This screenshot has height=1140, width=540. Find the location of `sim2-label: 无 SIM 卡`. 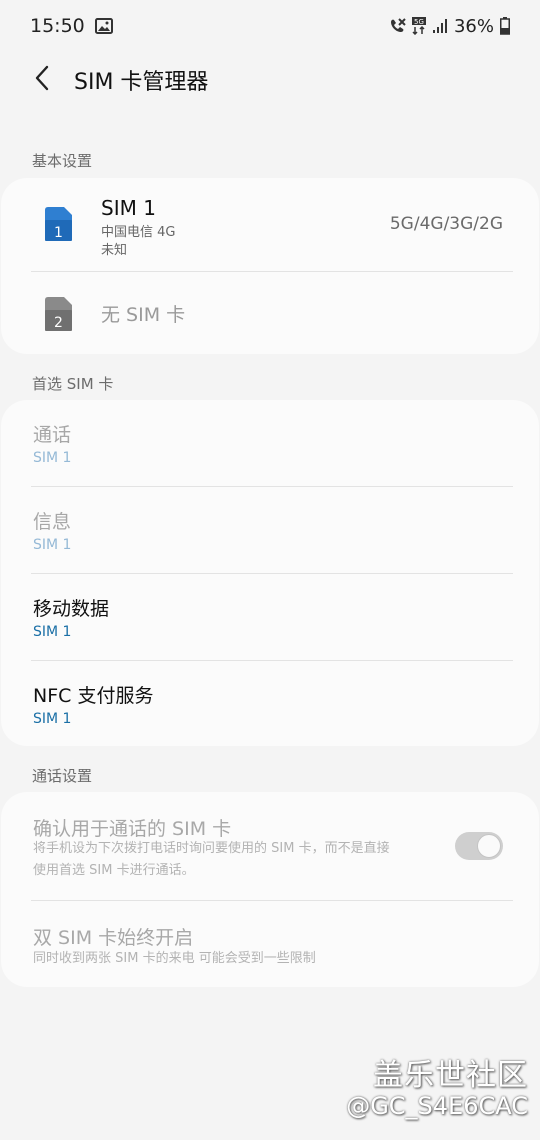

sim2-label: 无 SIM 卡 is located at coordinates (143, 315).